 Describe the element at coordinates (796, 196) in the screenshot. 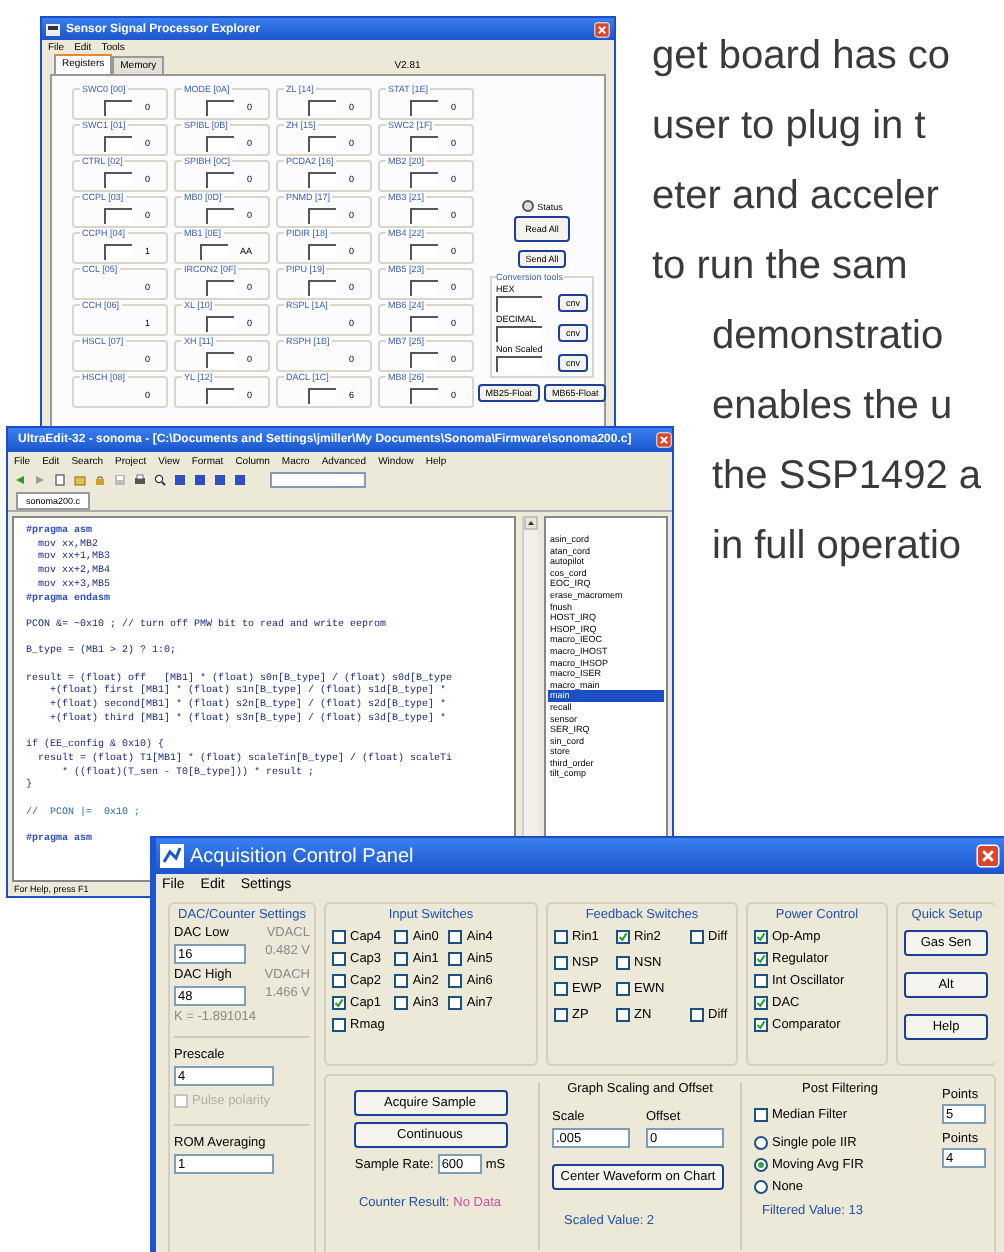

I see `article-text-line: eter and acceler` at that location.